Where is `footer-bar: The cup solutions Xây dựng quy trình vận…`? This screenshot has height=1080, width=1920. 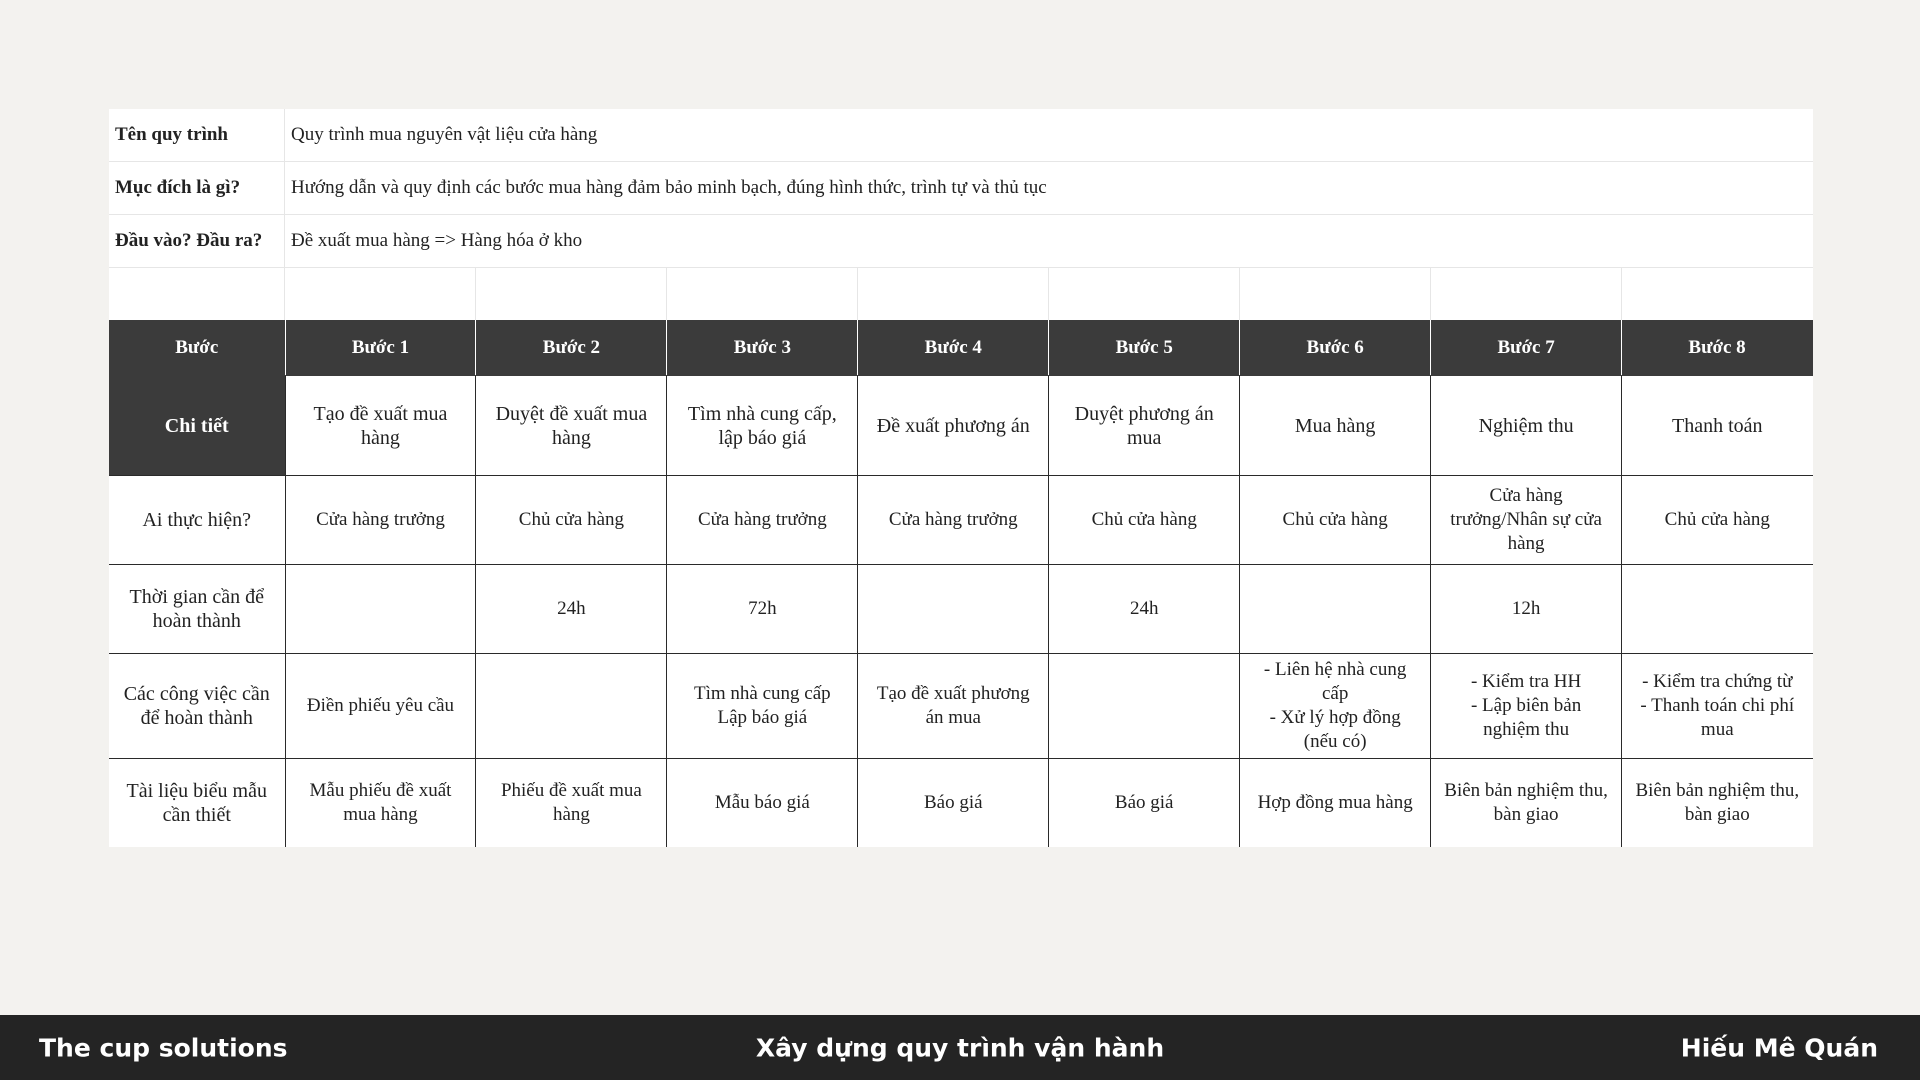 footer-bar: The cup solutions Xây dựng quy trình vận… is located at coordinates (960, 1047).